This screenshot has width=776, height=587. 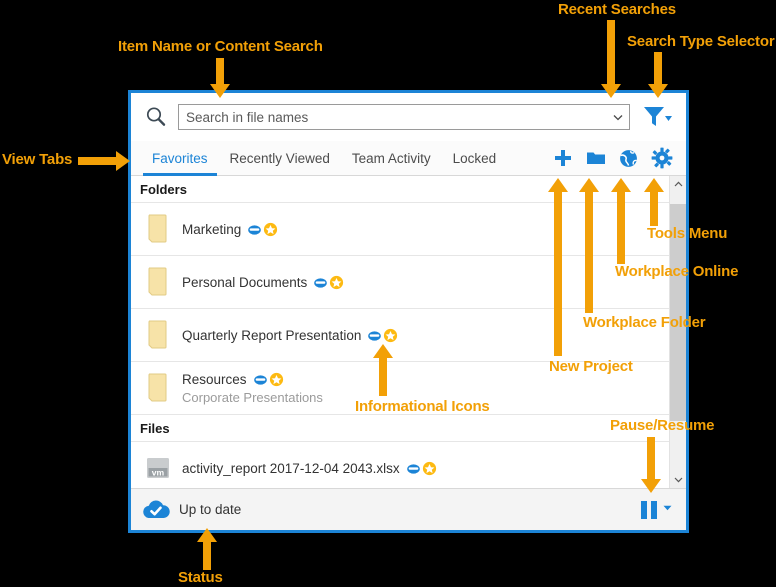 I want to click on annotation-search-type-selector: Search Type Selector, so click(x=701, y=41).